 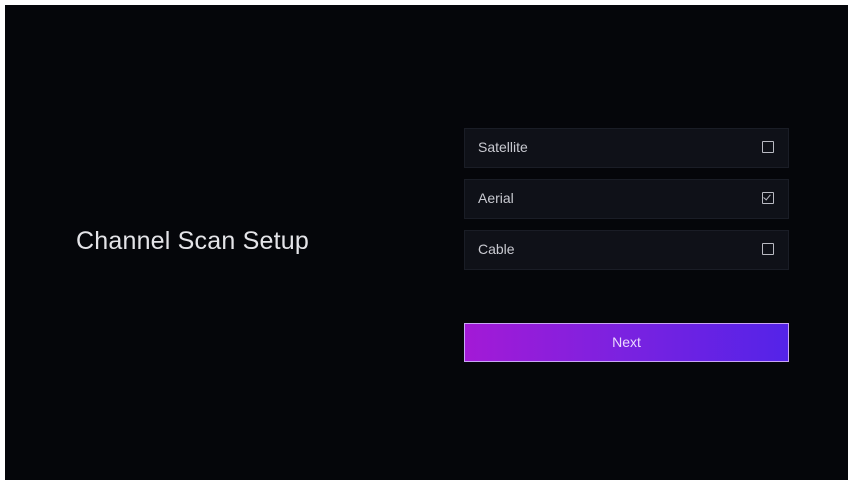 I want to click on checkmark-icon, so click(x=767, y=196).